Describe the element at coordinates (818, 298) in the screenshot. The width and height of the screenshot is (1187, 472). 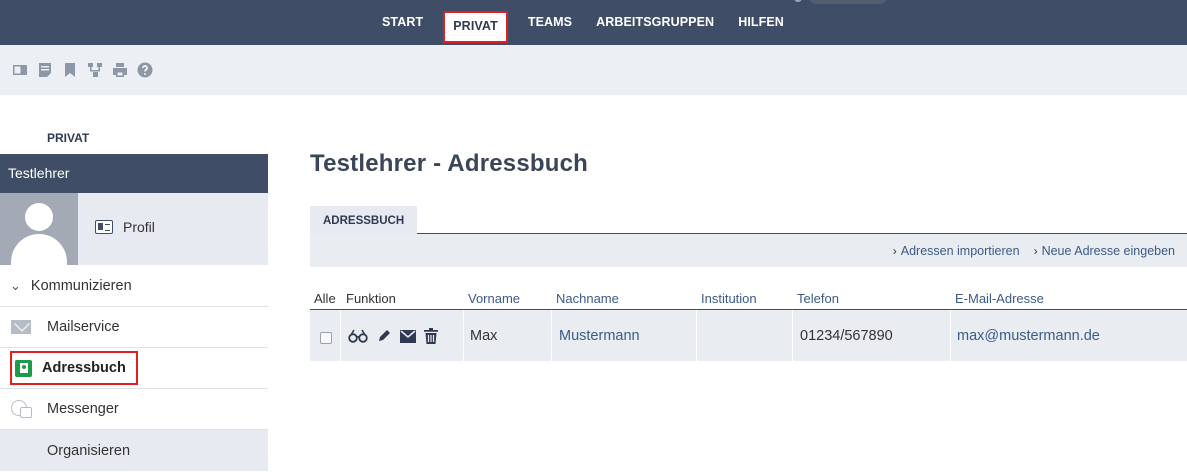
I see `column-telefon: Telefon` at that location.